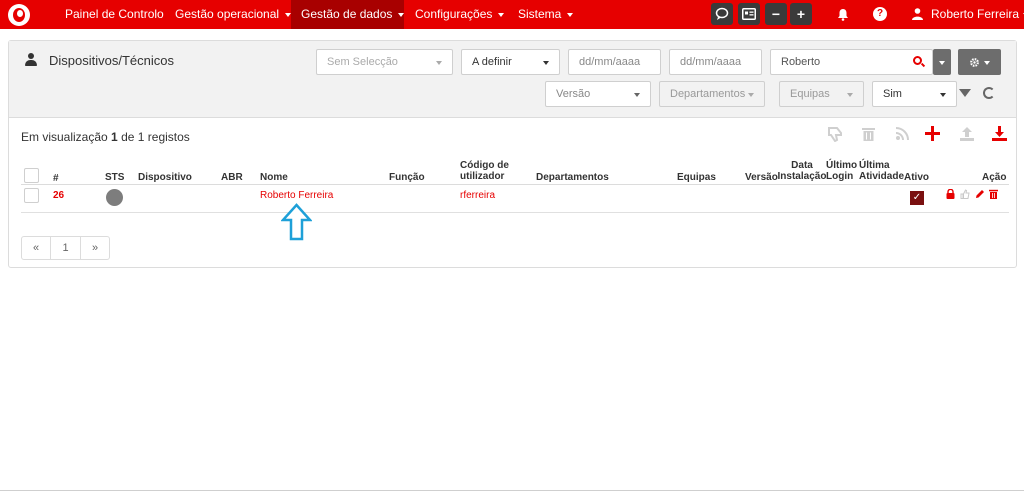 This screenshot has width=1024, height=492. I want to click on lock-icon, so click(950, 195).